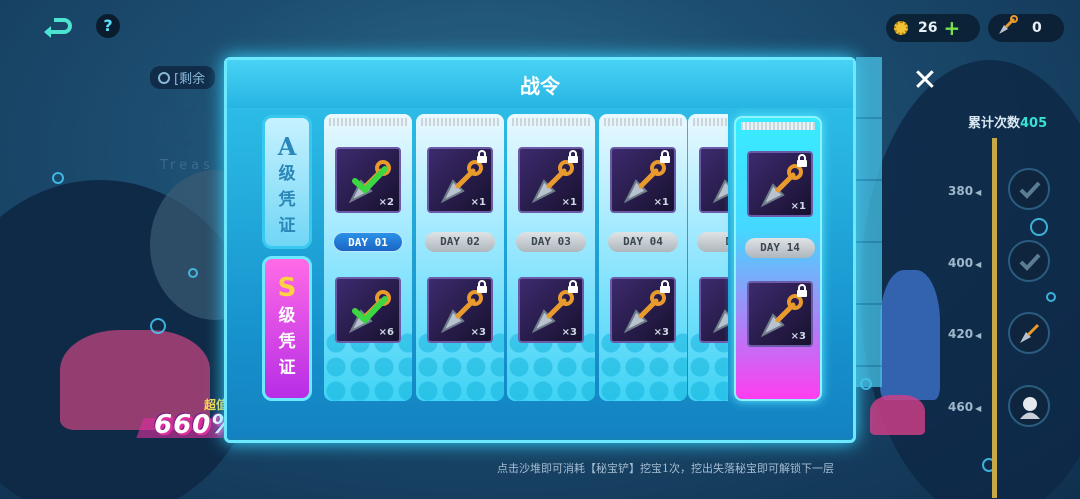 This screenshot has height=499, width=1080. Describe the element at coordinates (368, 242) in the screenshot. I see `day-label: DAY 01` at that location.